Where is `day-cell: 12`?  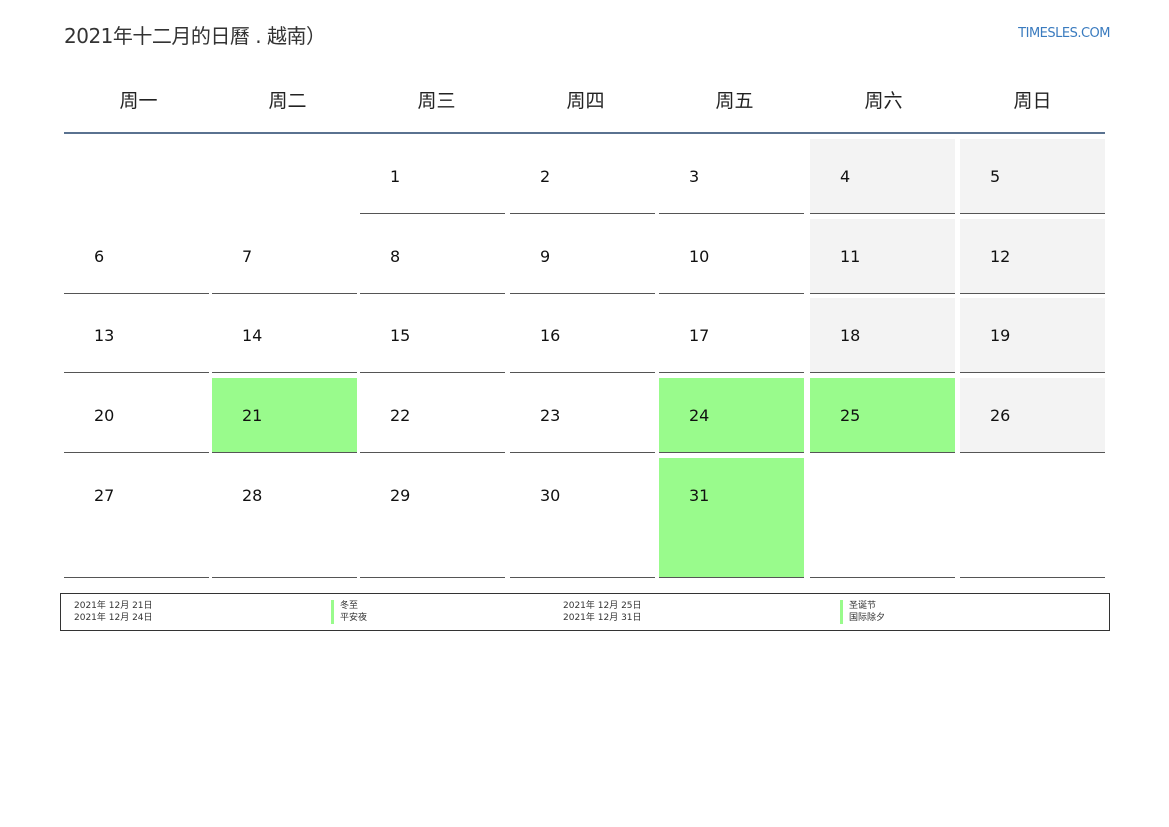
day-cell: 12 is located at coordinates (1032, 256).